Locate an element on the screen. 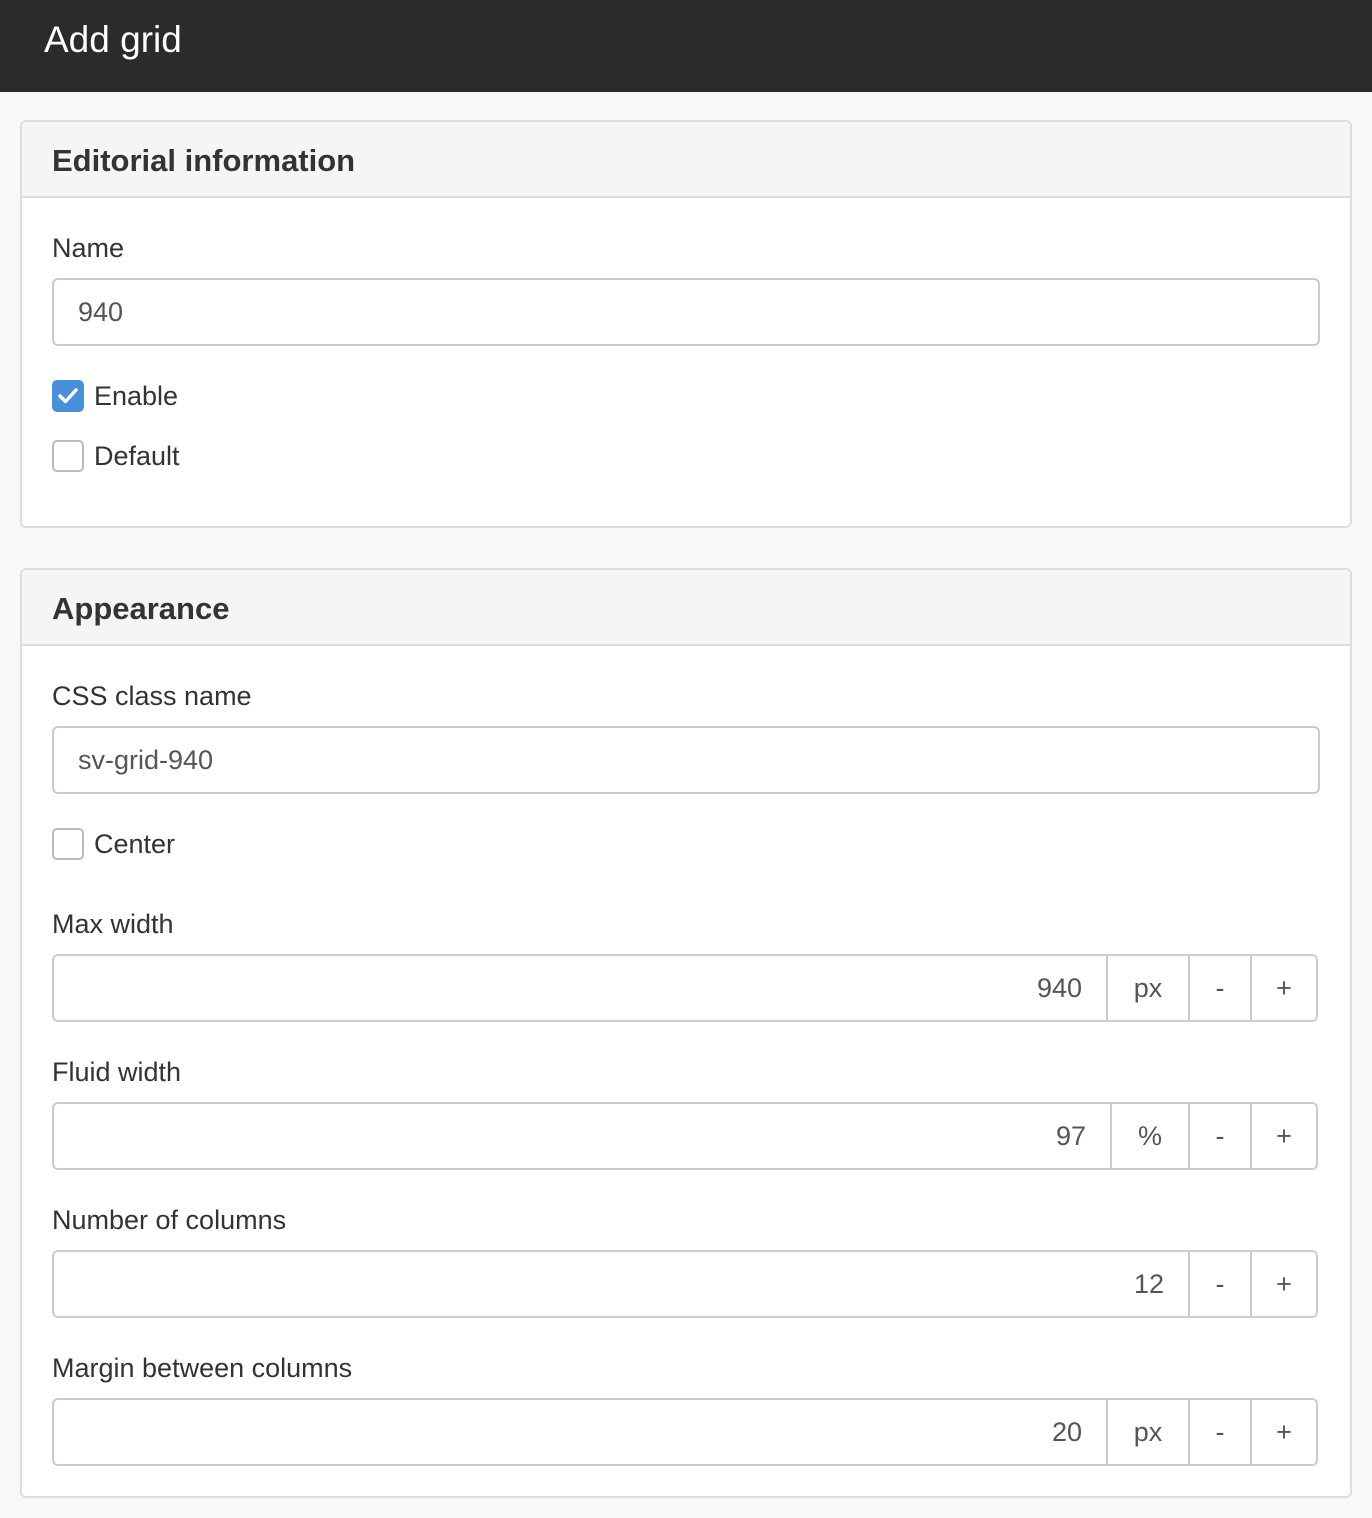 The height and width of the screenshot is (1518, 1372). editorial-panel-heading: Editorial information is located at coordinates (686, 160).